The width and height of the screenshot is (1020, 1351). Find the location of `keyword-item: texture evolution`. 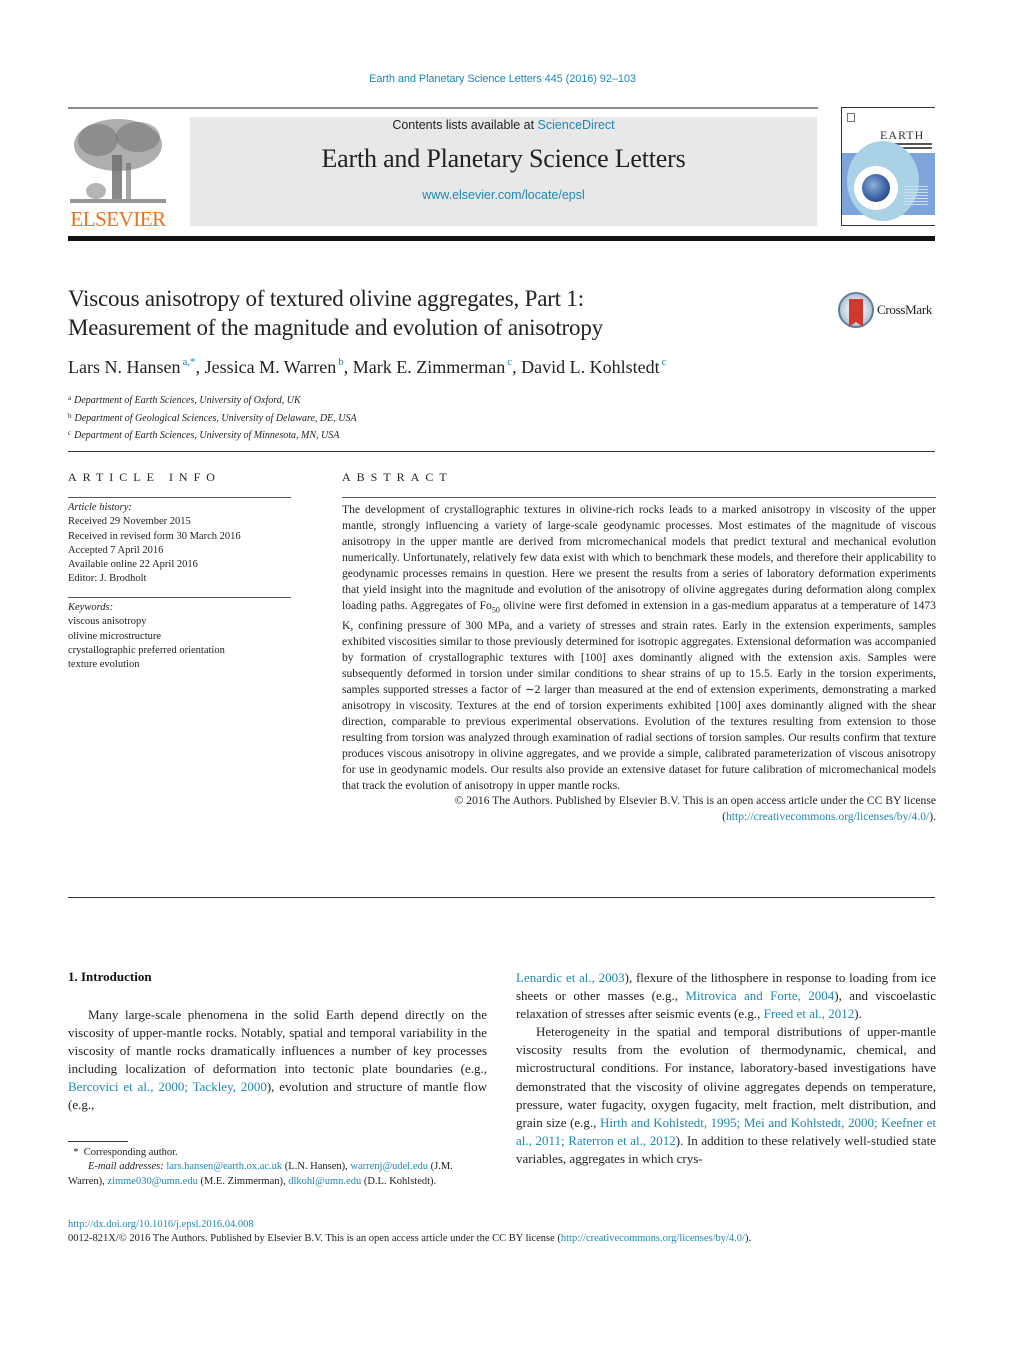

keyword-item: texture evolution is located at coordinates (104, 665).